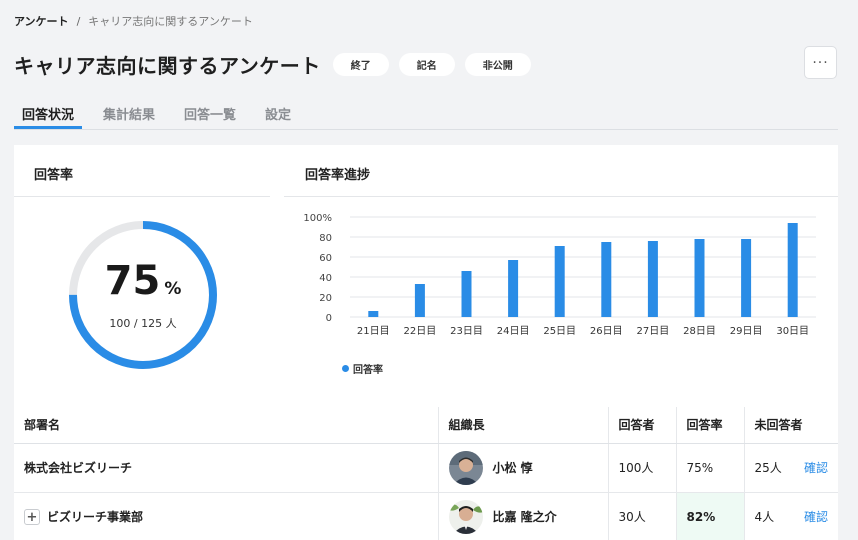 This screenshot has width=858, height=540. What do you see at coordinates (278, 113) in the screenshot?
I see `tab-settings: 設定` at bounding box center [278, 113].